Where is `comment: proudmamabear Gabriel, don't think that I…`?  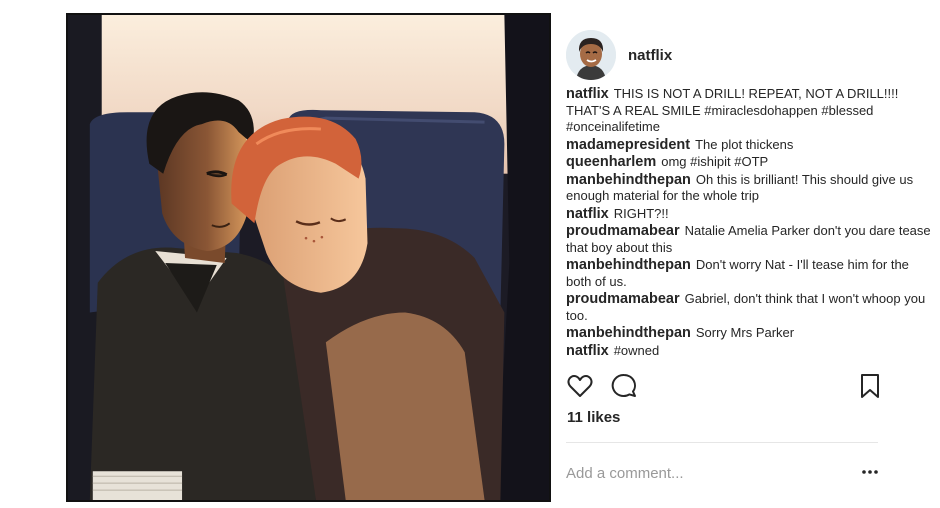
comment: proudmamabear Gabriel, don't think that I… is located at coordinates (750, 307).